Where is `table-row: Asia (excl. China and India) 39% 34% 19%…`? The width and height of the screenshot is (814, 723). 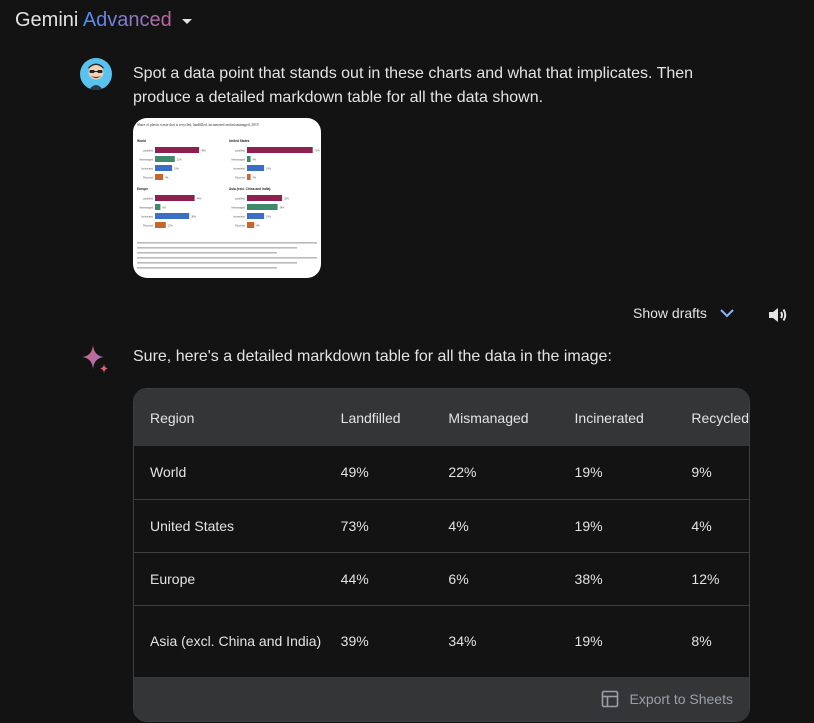 table-row: Asia (excl. China and India) 39% 34% 19%… is located at coordinates (441, 640).